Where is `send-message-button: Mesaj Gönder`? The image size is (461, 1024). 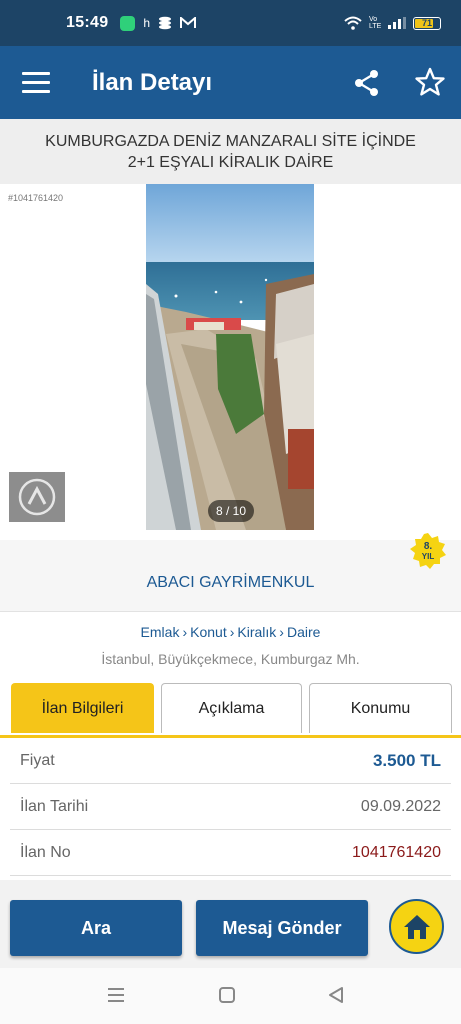
send-message-button: Mesaj Gönder is located at coordinates (282, 928).